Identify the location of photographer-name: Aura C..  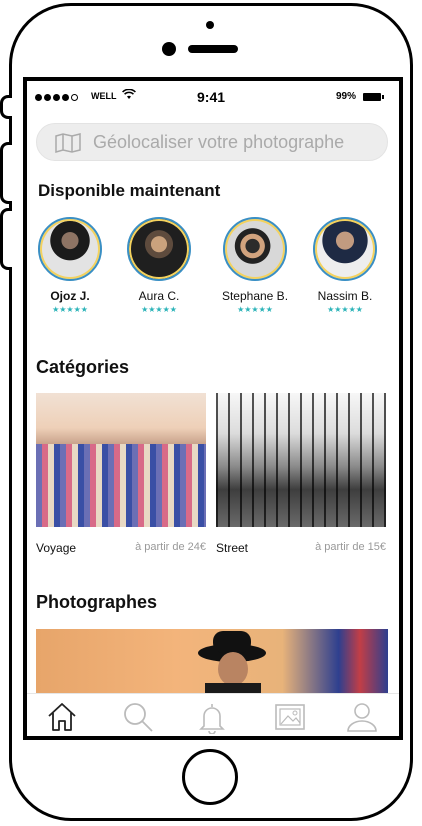
(159, 296).